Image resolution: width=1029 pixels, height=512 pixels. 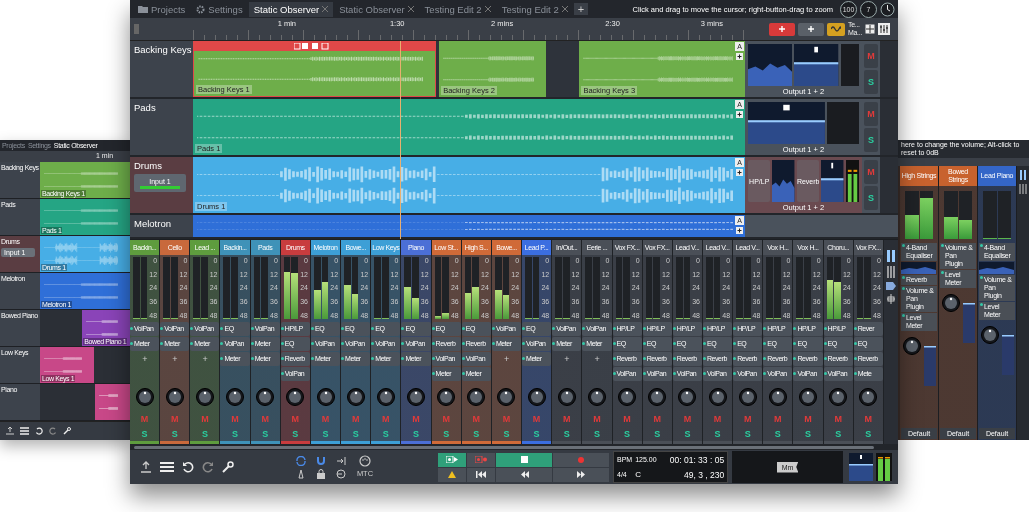 What do you see at coordinates (870, 29) in the screenshot?
I see `grid-icon` at bounding box center [870, 29].